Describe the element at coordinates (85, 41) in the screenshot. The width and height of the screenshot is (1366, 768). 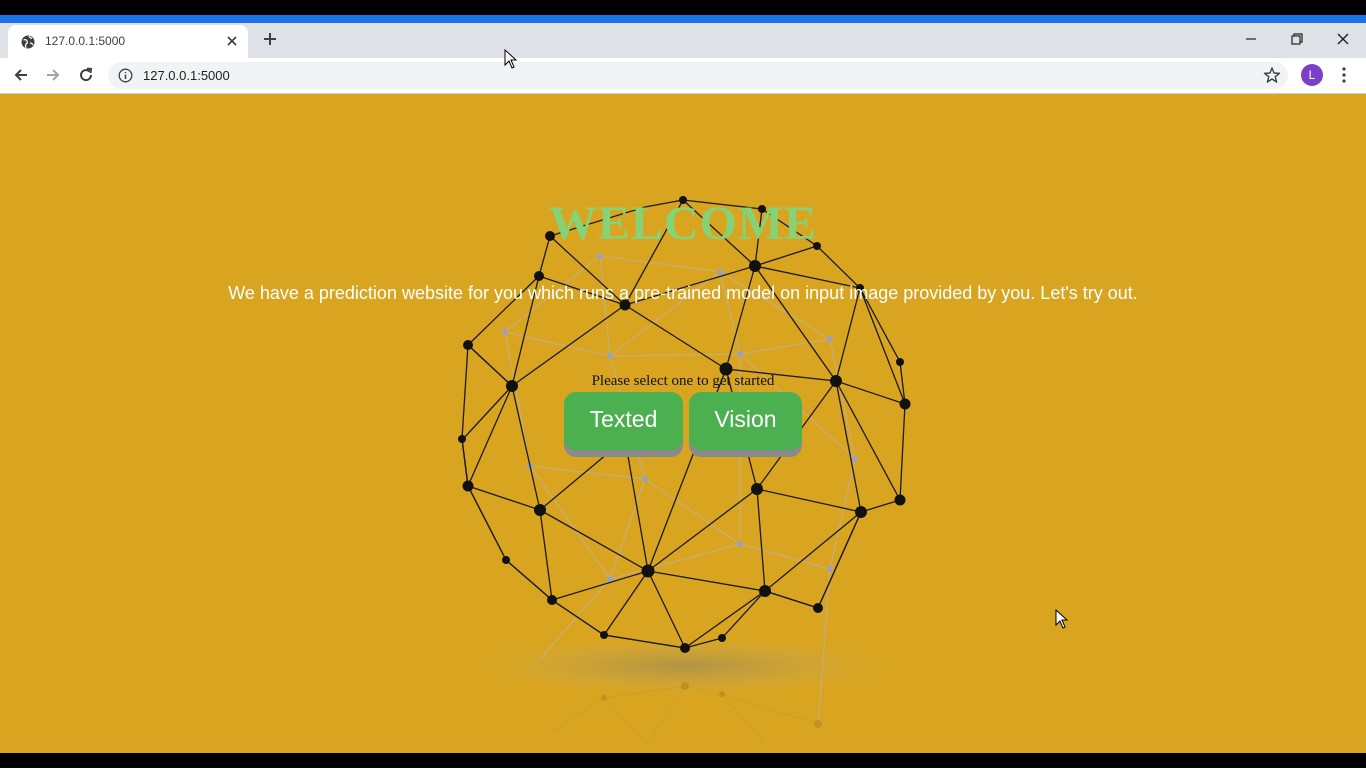
I see `tab-title: 127.0.0.1:5000` at that location.